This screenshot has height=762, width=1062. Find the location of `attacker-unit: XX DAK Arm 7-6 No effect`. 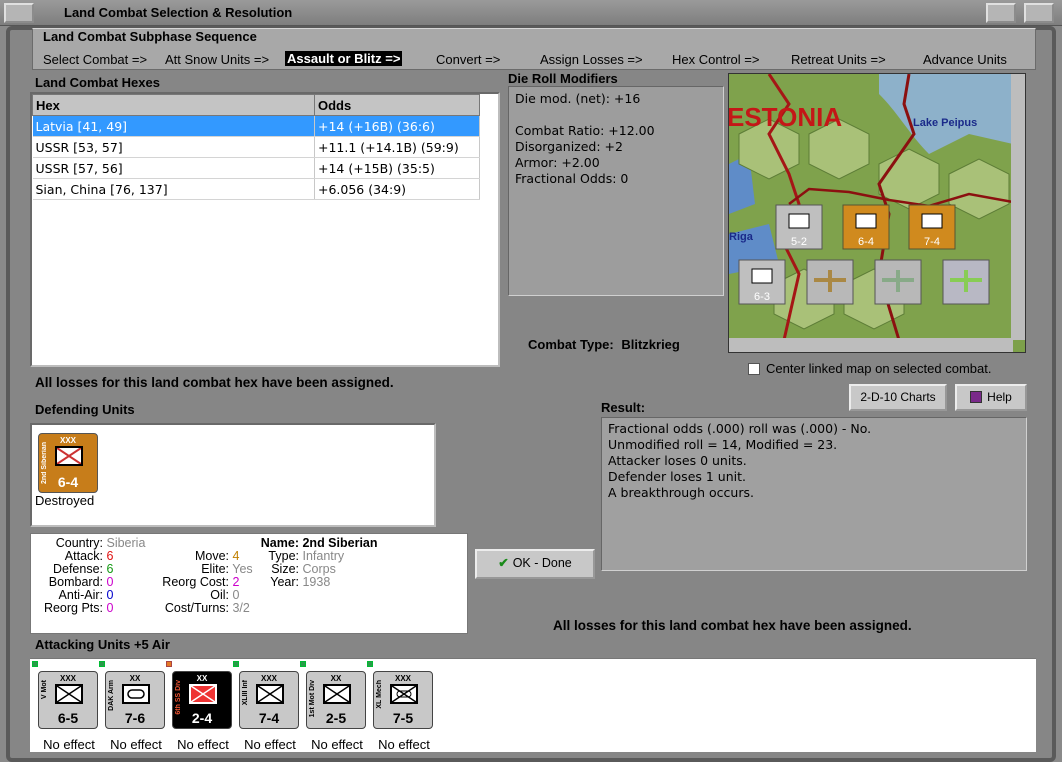

attacker-unit: XX DAK Arm 7-6 No effect is located at coordinates (133, 706).